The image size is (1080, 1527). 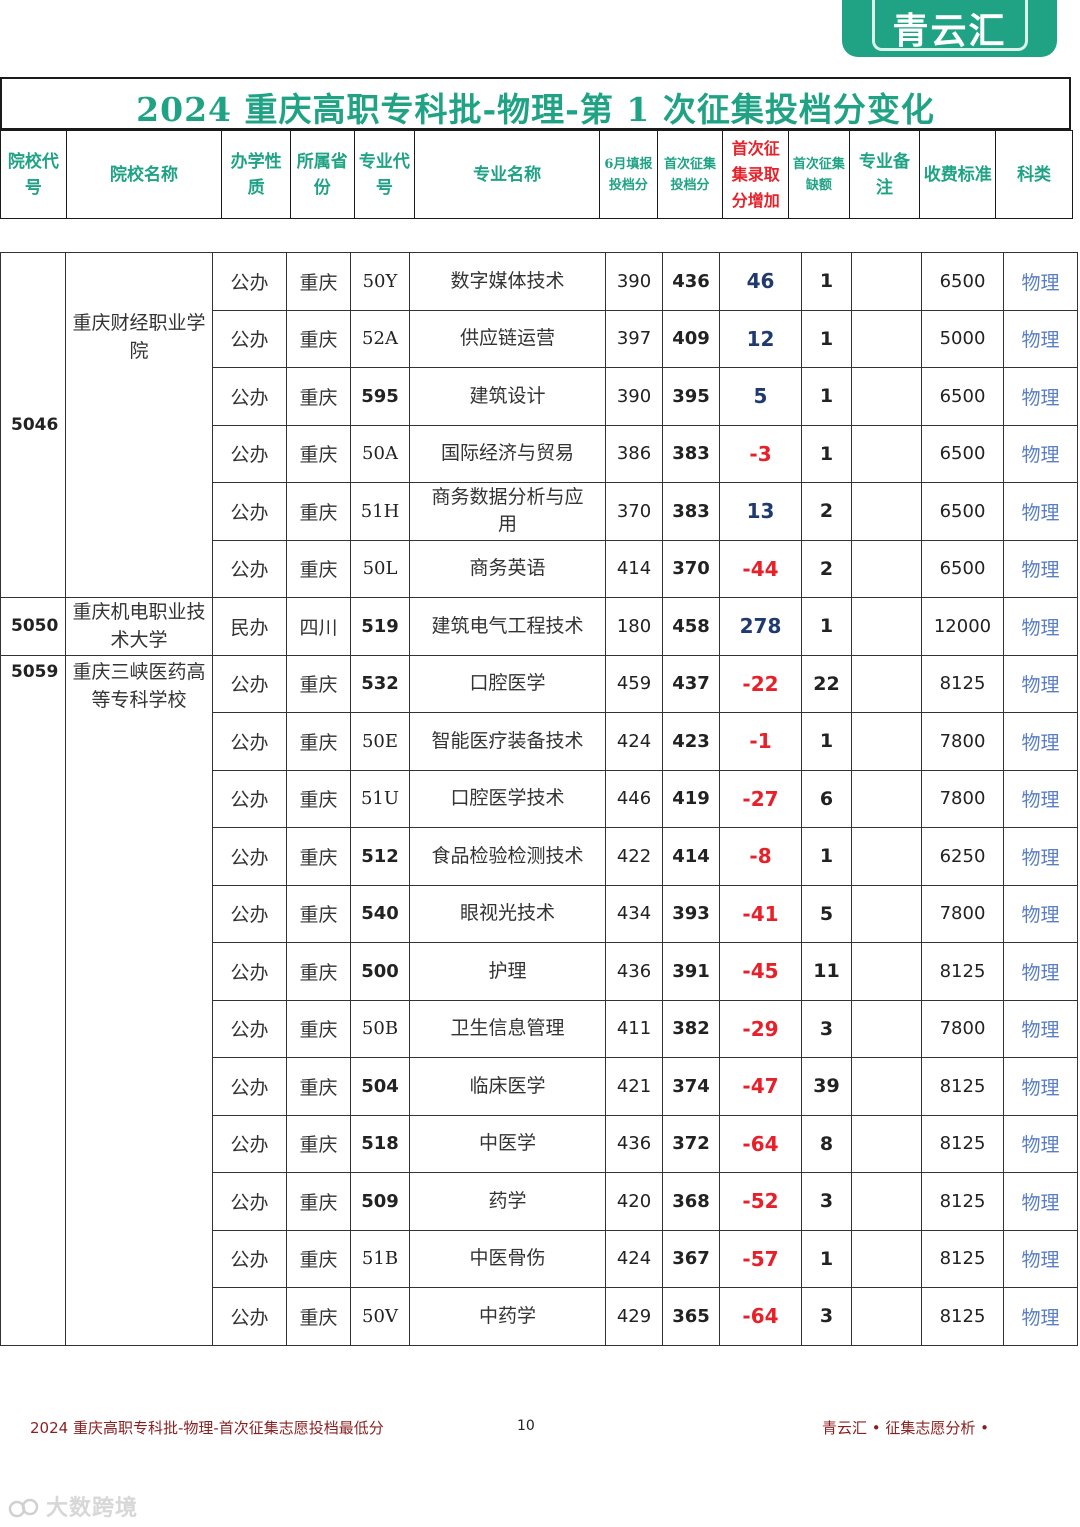 What do you see at coordinates (760, 568) in the screenshot?
I see `increase-cell: -44` at bounding box center [760, 568].